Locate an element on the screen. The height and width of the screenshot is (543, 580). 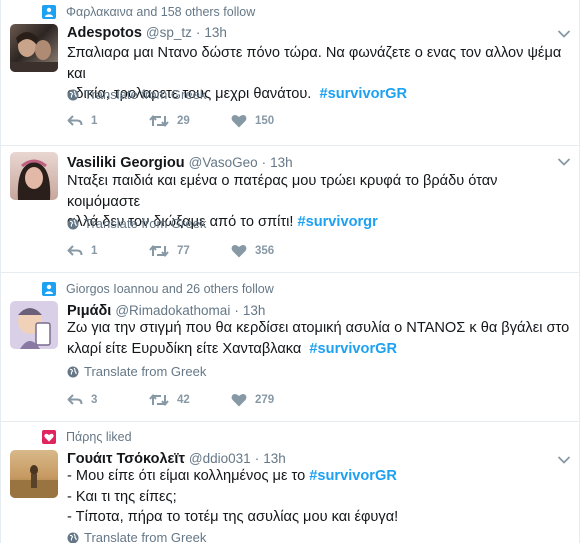
like-count: 150 is located at coordinates (265, 121).